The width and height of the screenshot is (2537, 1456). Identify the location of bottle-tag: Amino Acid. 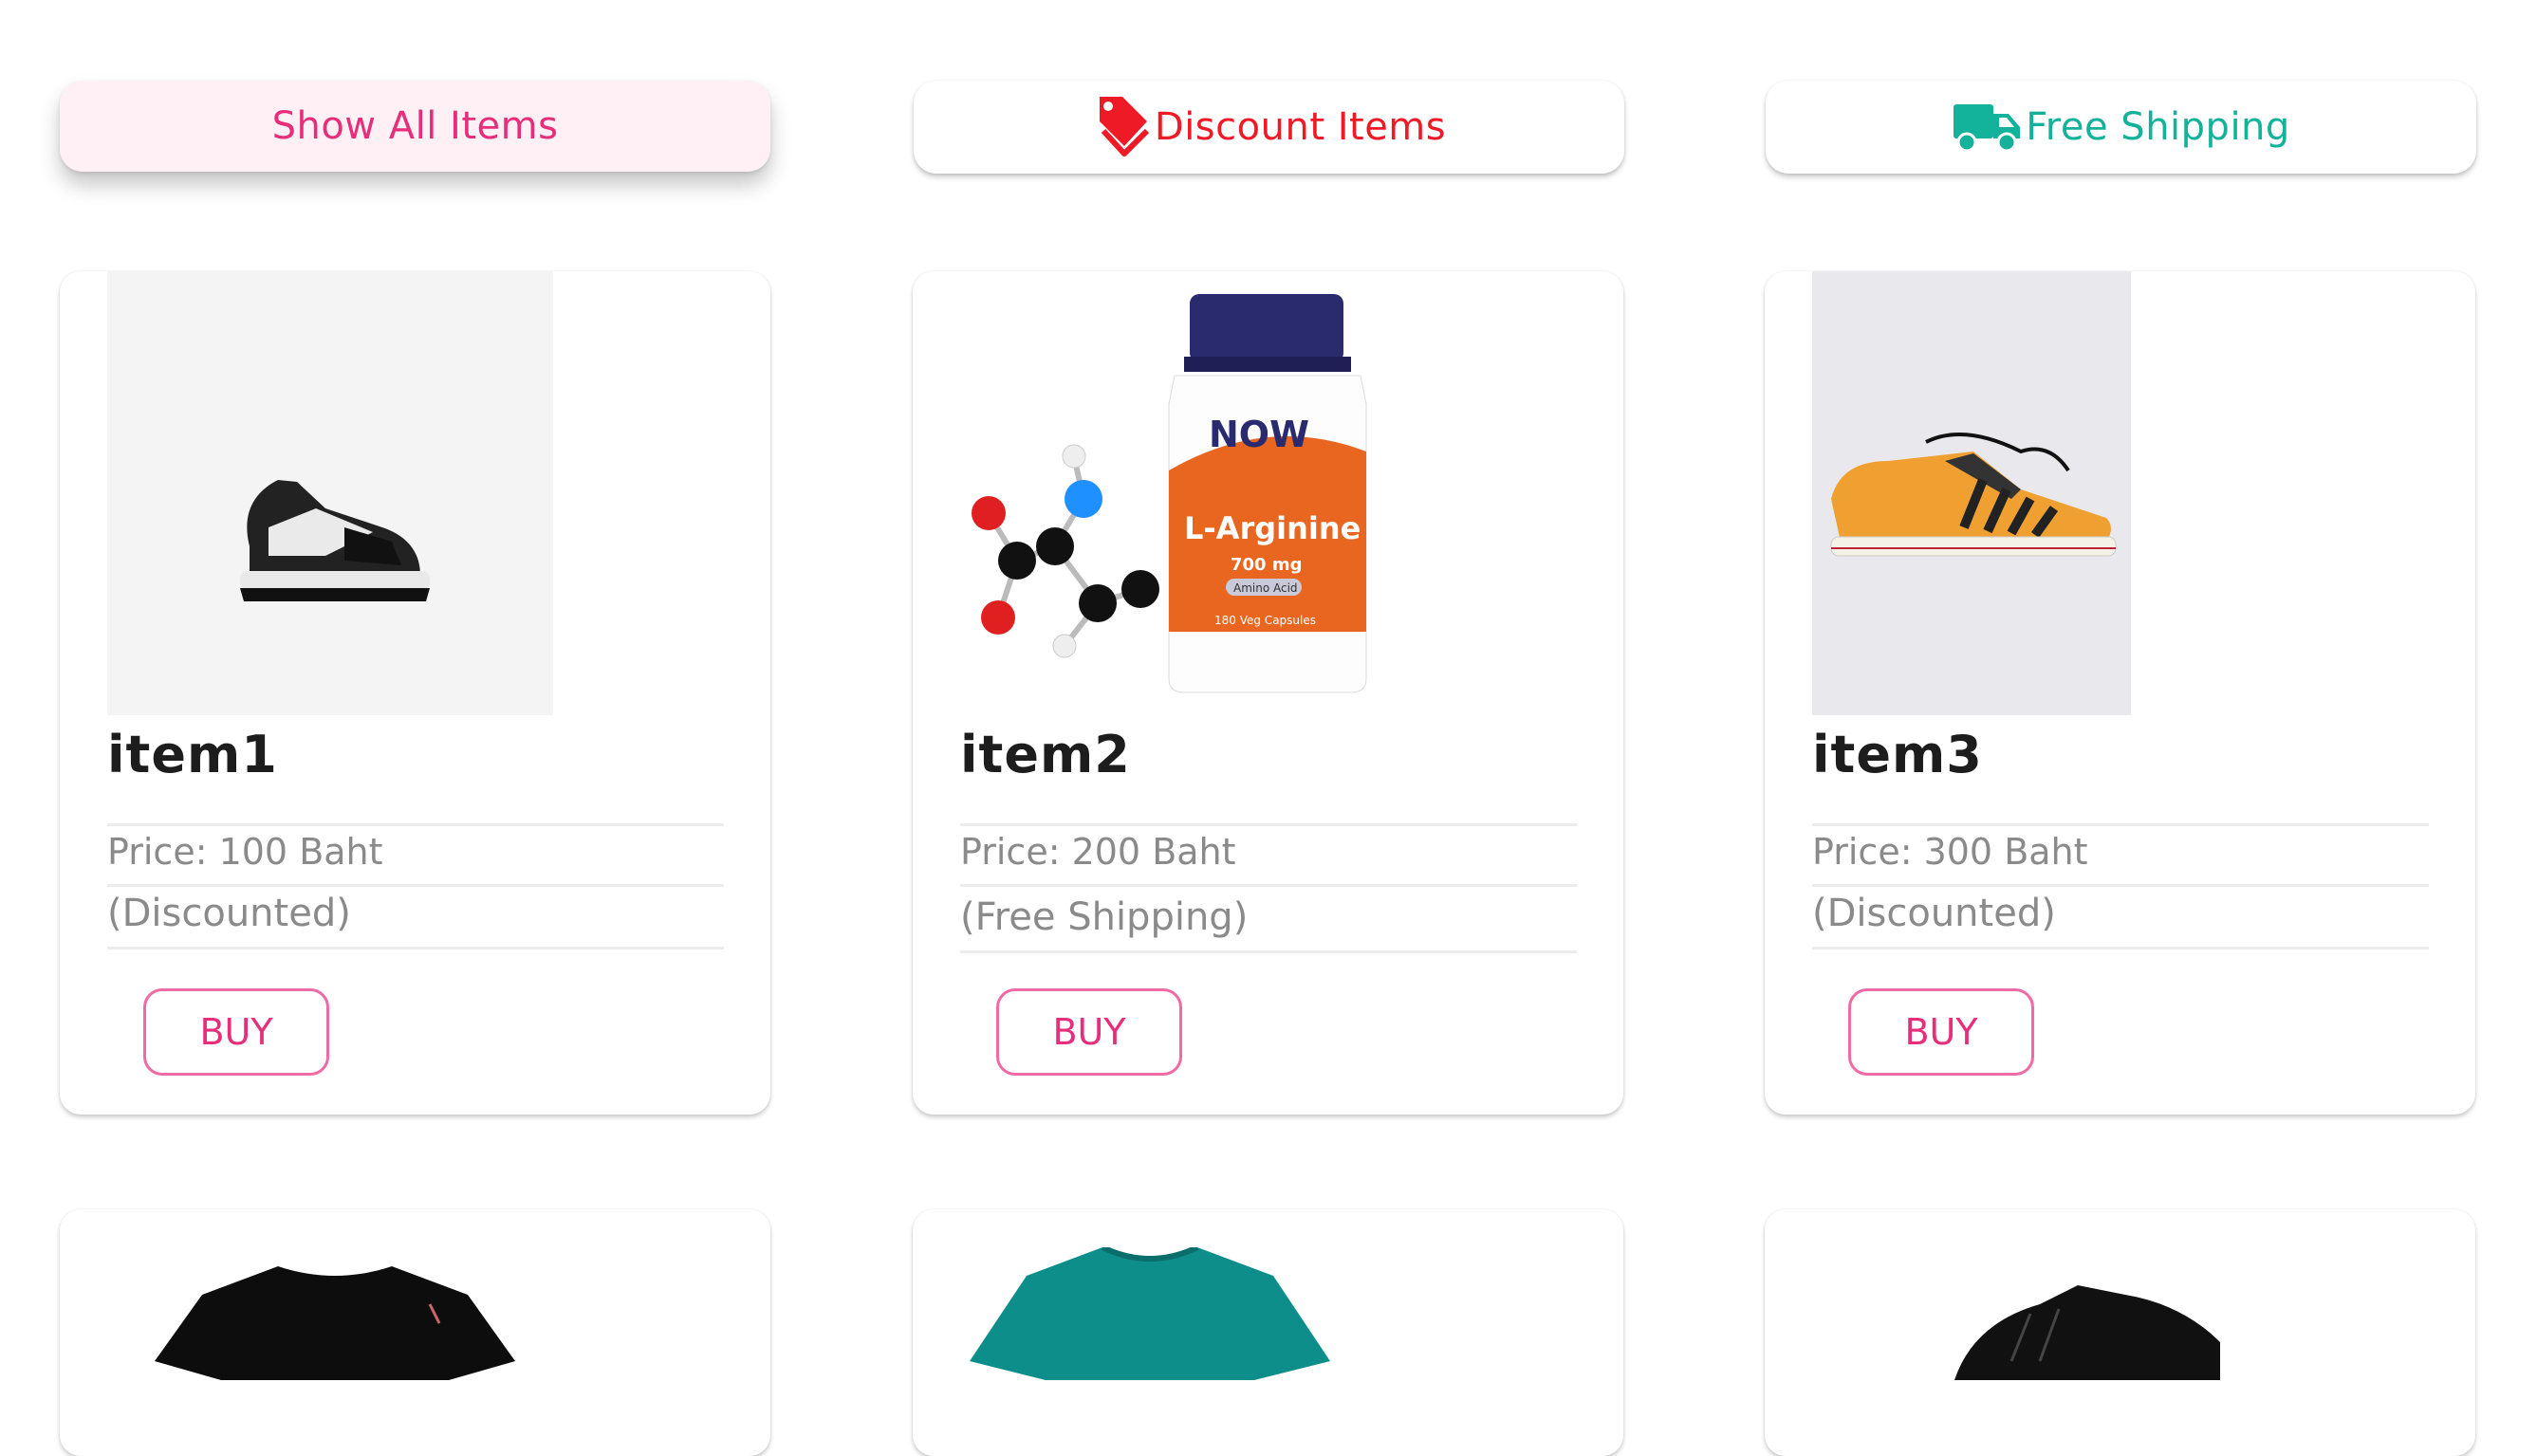
(1265, 588).